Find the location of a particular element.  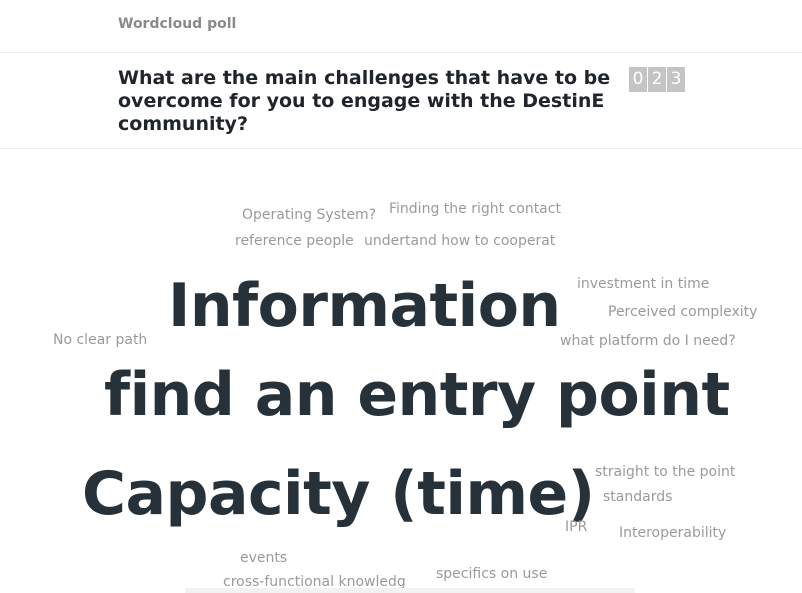

wordcloud-word: specifics on use is located at coordinates (492, 574).